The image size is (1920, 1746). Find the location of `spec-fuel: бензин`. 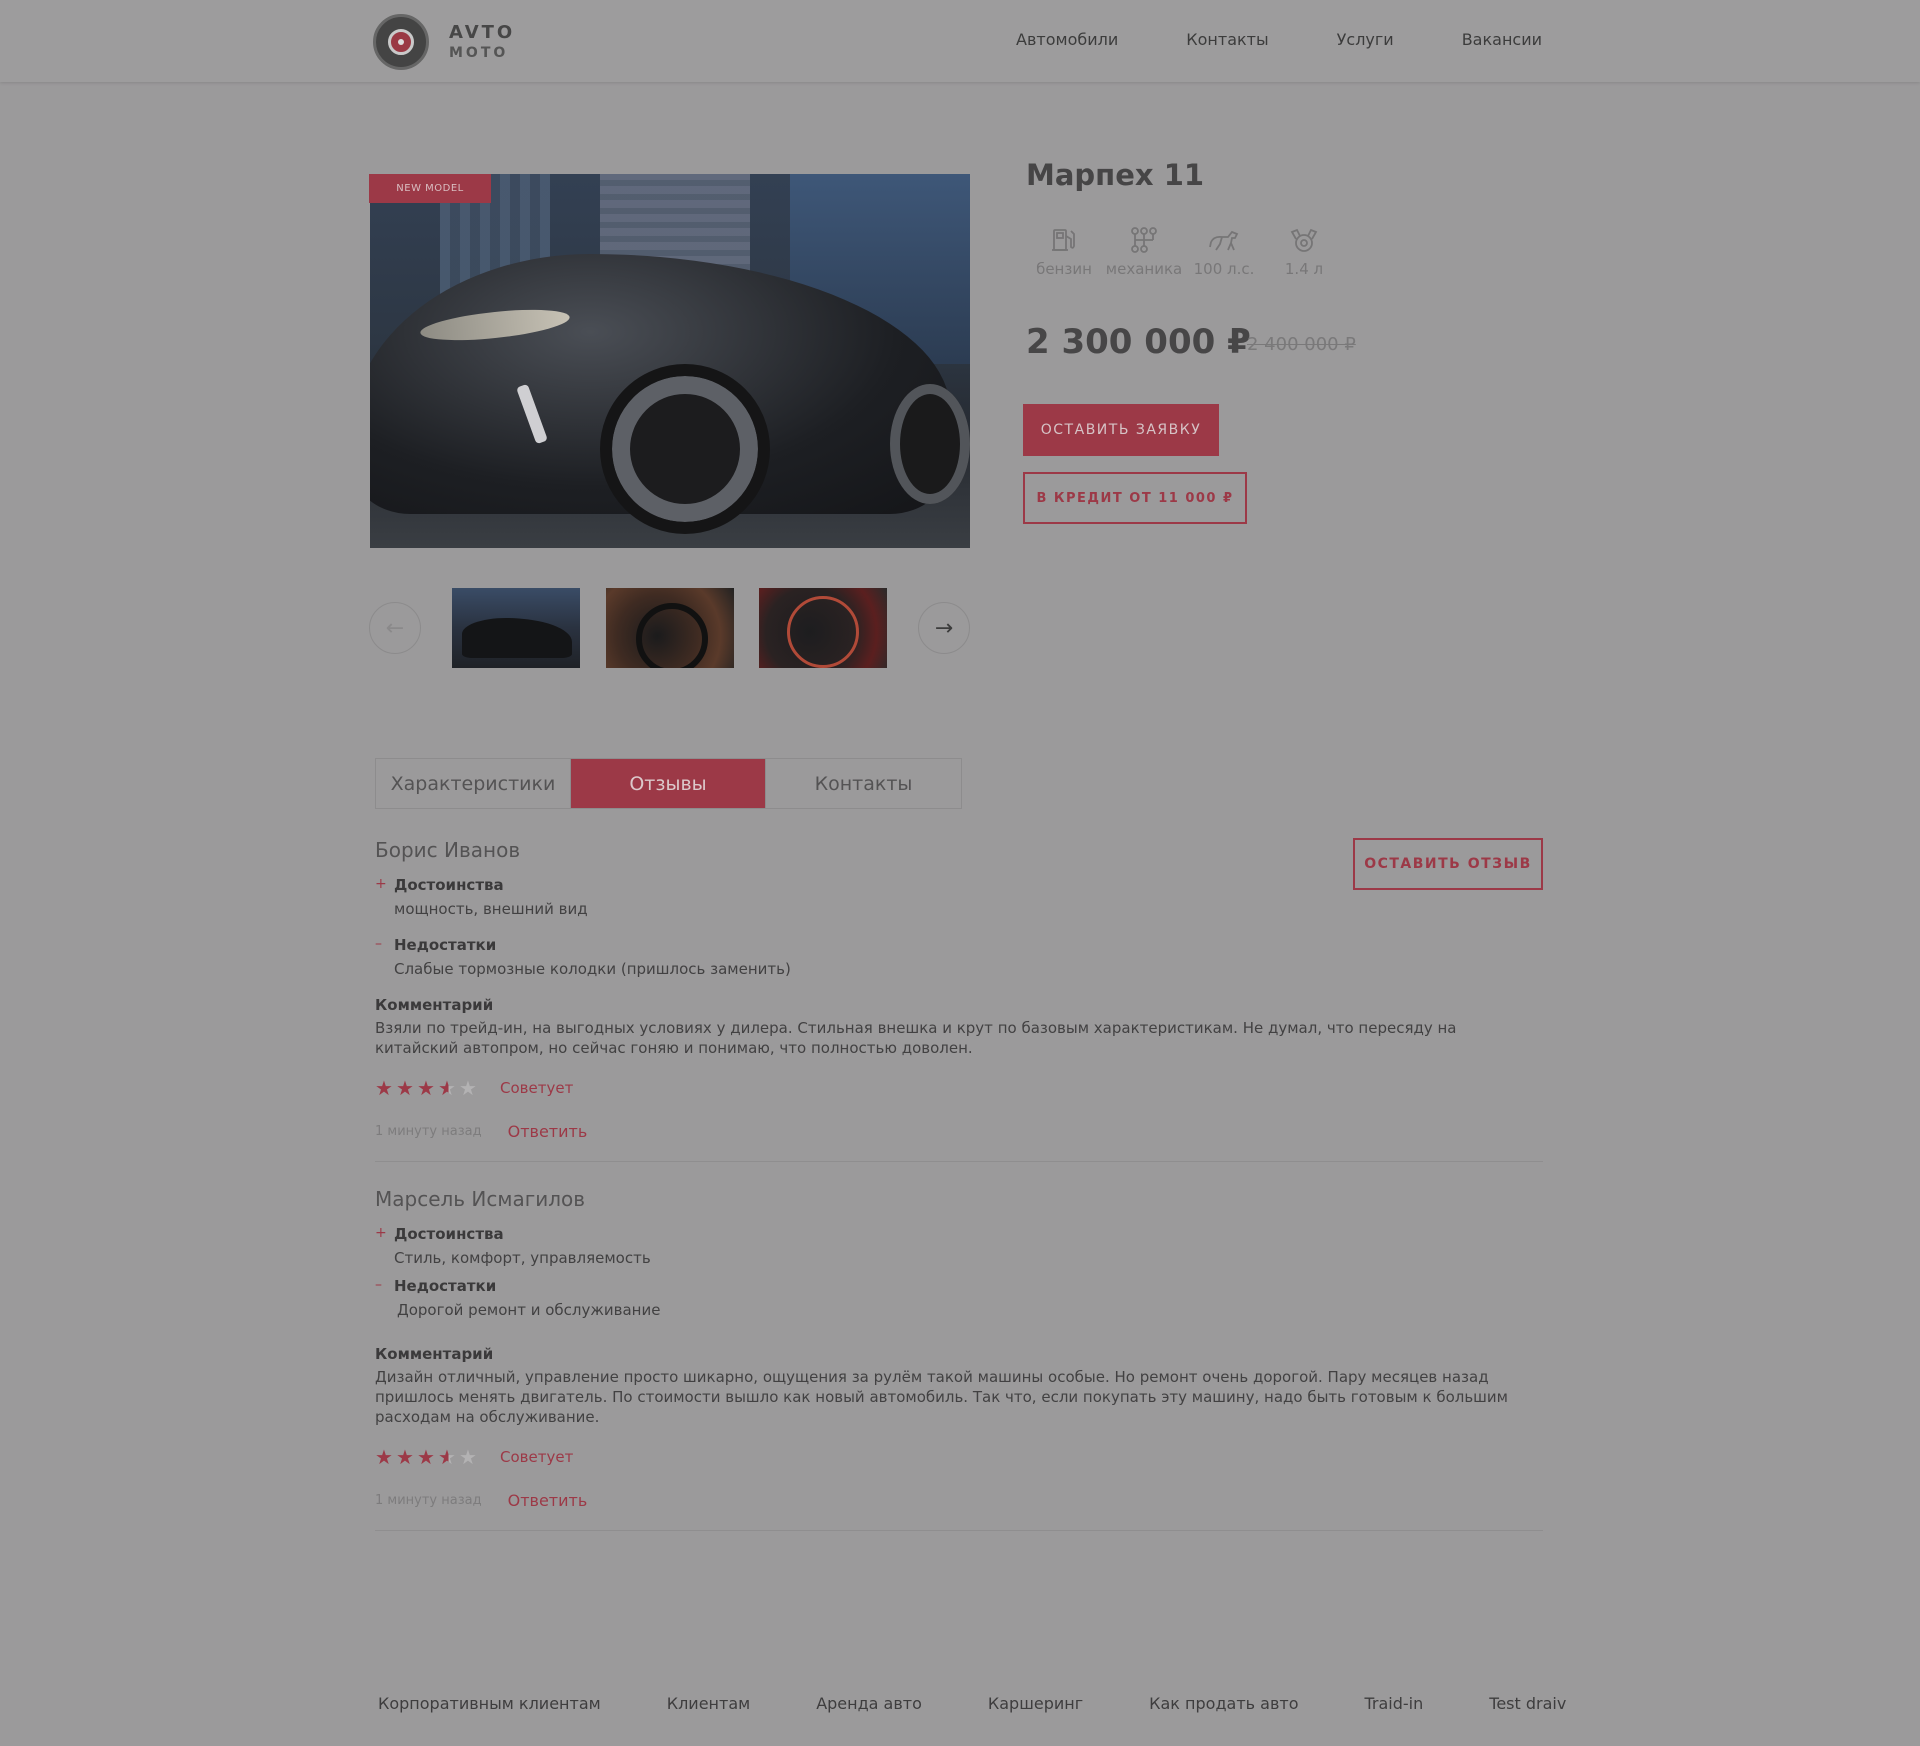

spec-fuel: бензин is located at coordinates (1064, 251).